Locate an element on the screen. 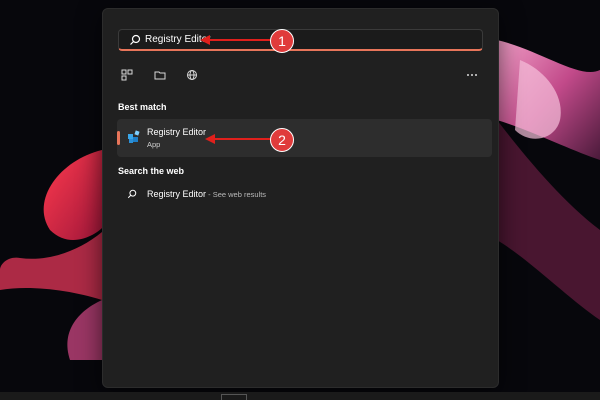 This screenshot has width=600, height=400. best-match-heading: Best match is located at coordinates (142, 107).